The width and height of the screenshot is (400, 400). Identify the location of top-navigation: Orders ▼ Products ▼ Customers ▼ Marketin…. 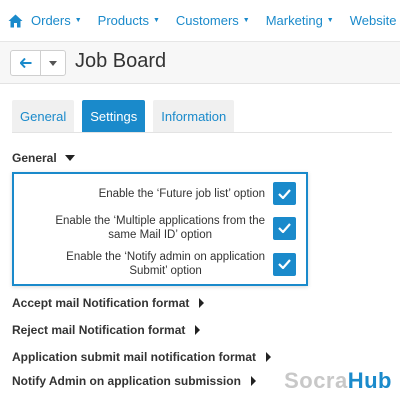
(200, 21).